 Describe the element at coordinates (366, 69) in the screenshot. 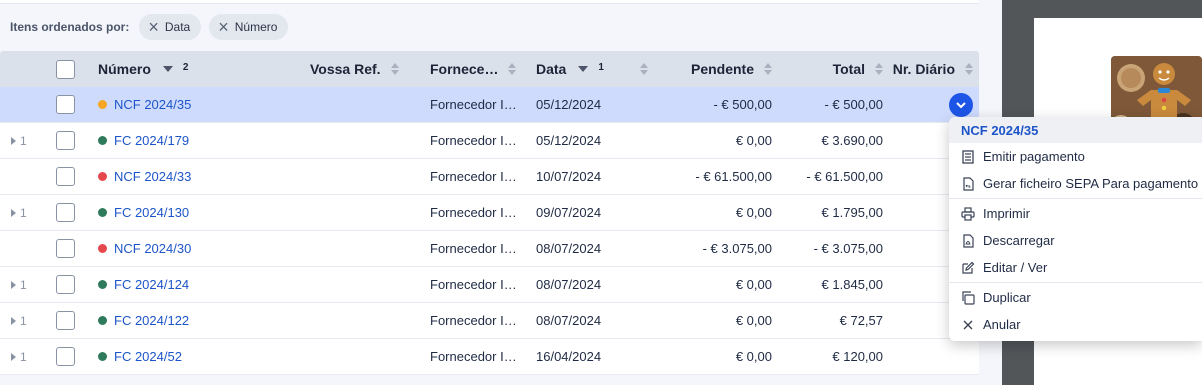

I see `column-header-vossa-ref: Vossa Ref.` at that location.